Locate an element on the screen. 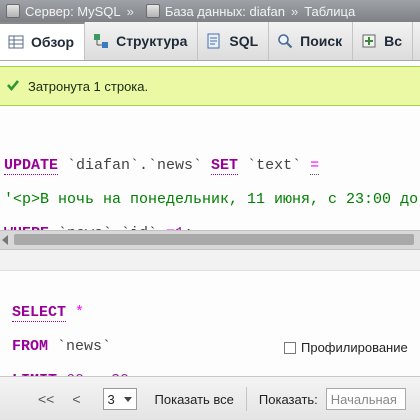  chevron-down-icon is located at coordinates (127, 399).